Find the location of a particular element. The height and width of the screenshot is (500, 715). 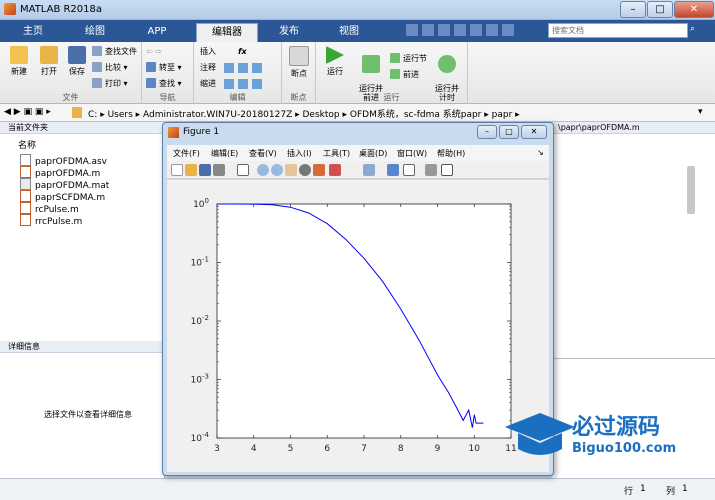

zoom-in-icon is located at coordinates (263, 170).